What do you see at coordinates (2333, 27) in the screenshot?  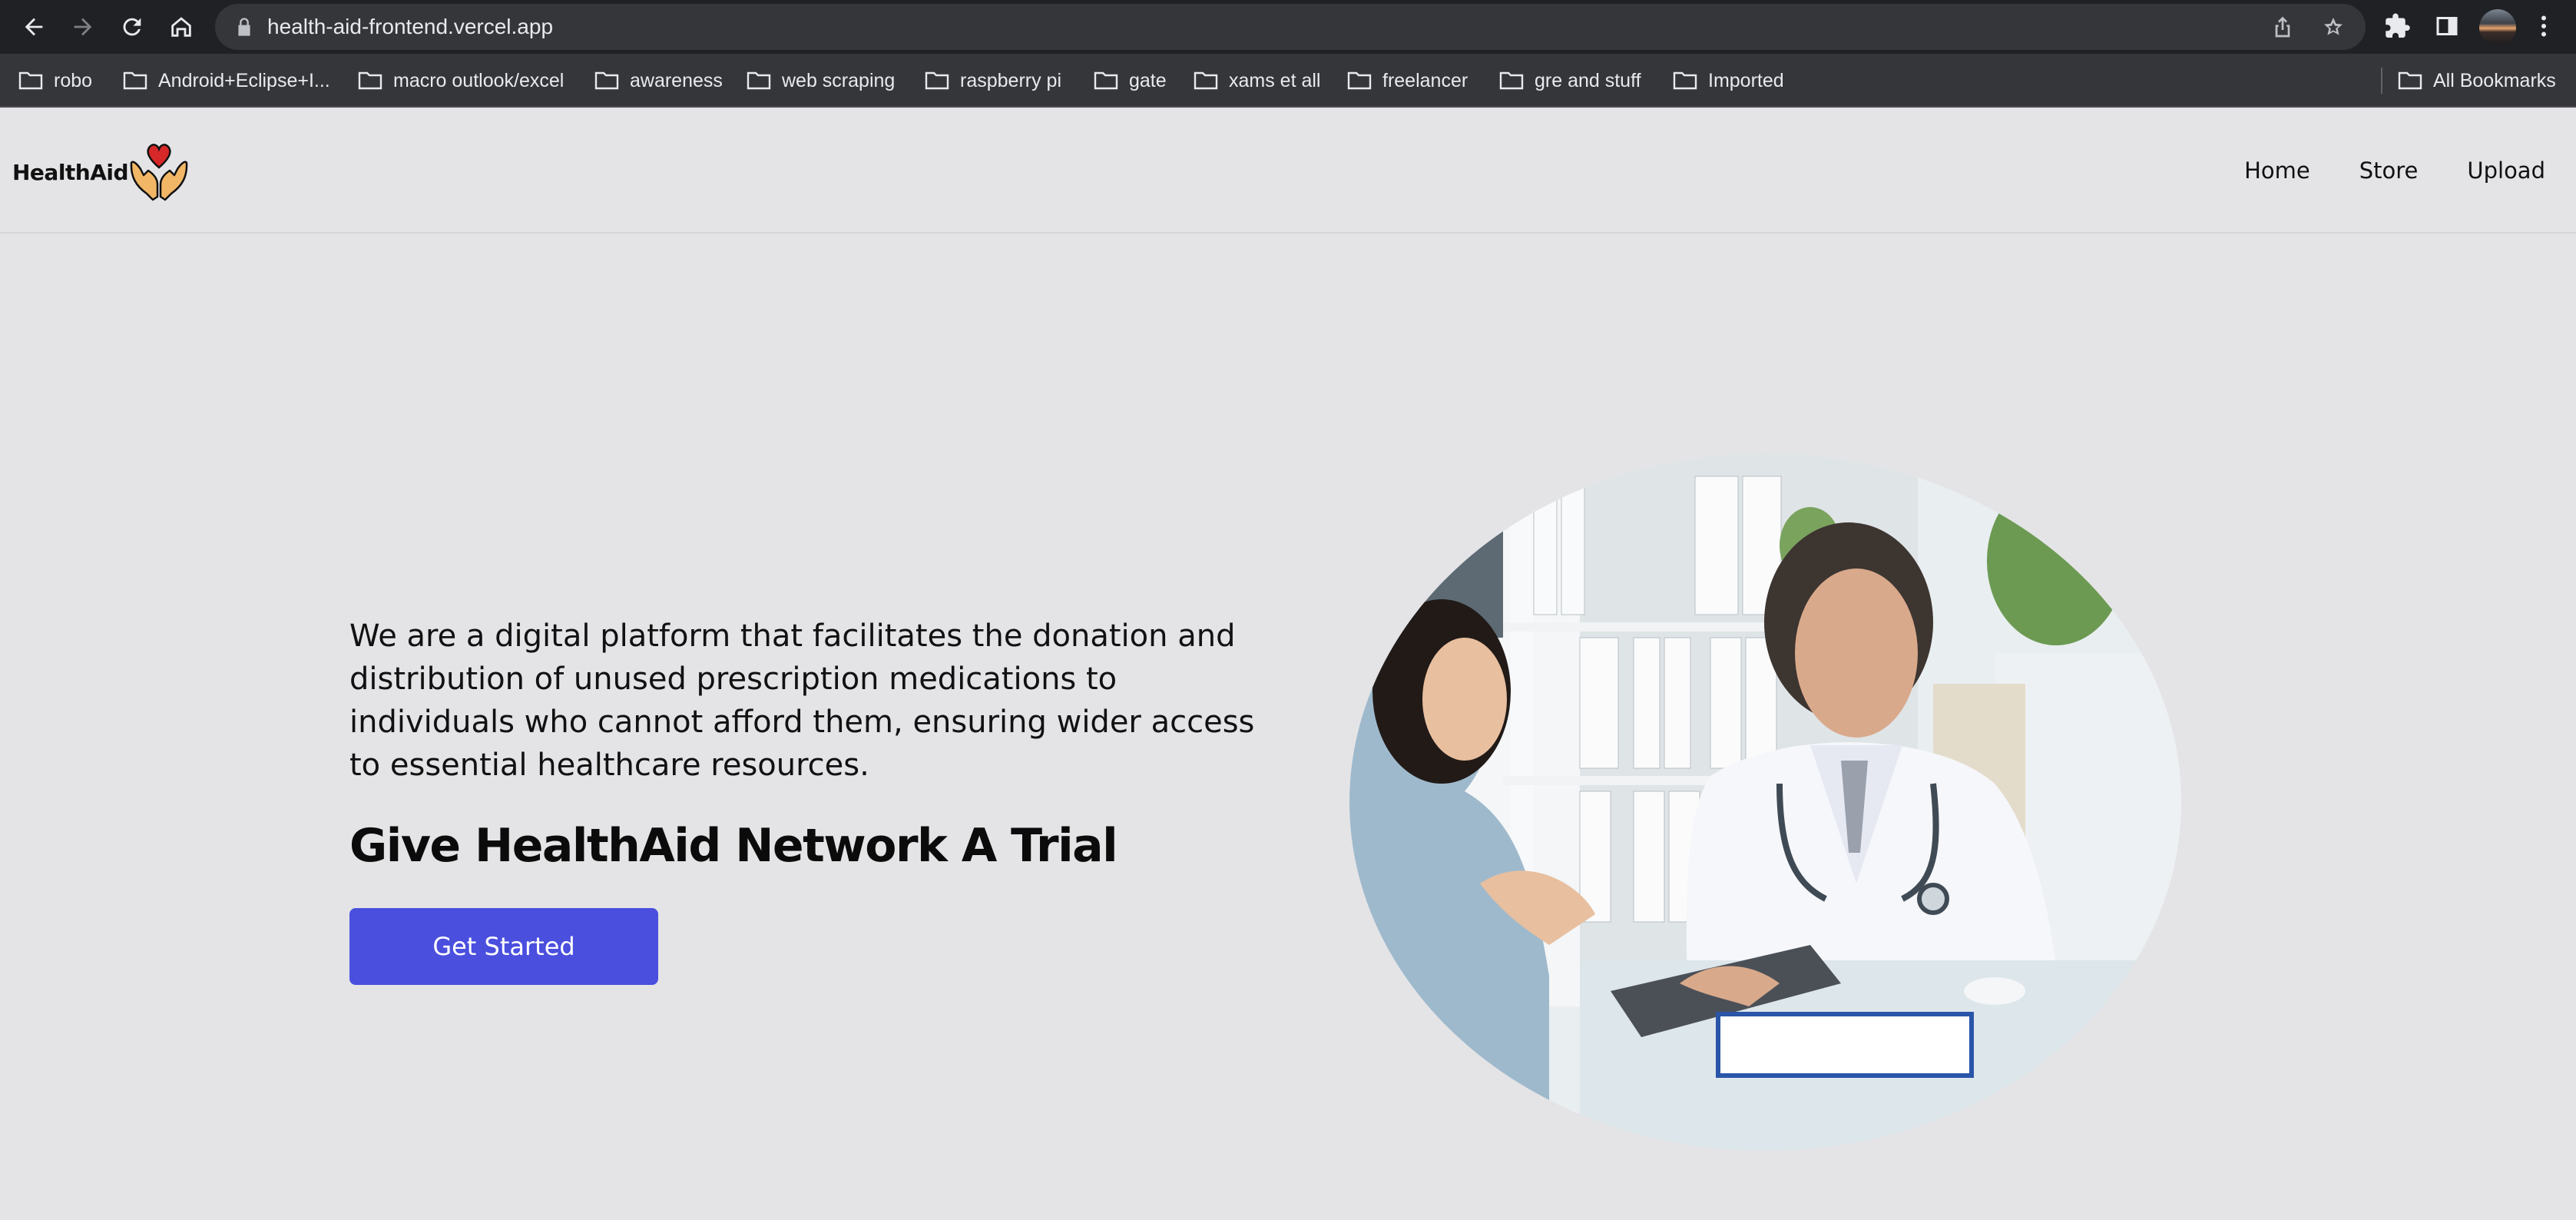 I see `star-icon` at bounding box center [2333, 27].